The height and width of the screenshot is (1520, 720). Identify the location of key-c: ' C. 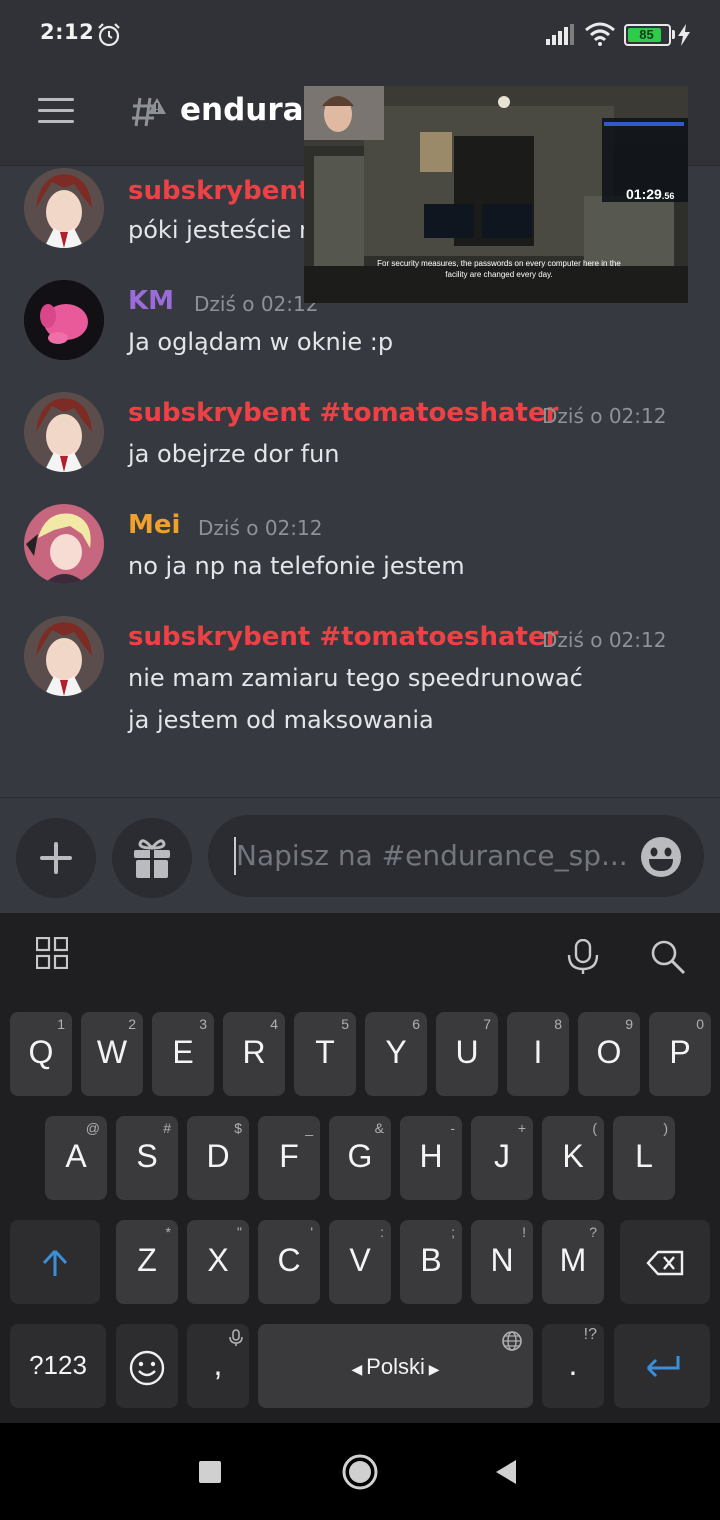
(289, 1262).